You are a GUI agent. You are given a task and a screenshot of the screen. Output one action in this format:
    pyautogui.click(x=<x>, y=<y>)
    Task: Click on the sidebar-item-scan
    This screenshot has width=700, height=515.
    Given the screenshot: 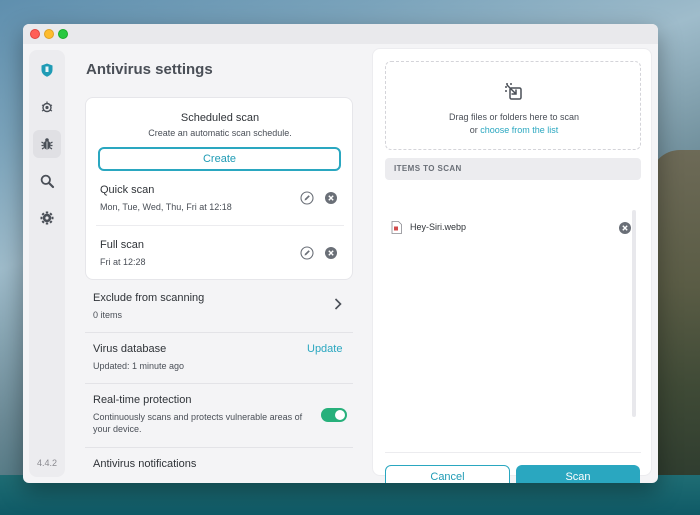 What is the action you would take?
    pyautogui.click(x=47, y=107)
    